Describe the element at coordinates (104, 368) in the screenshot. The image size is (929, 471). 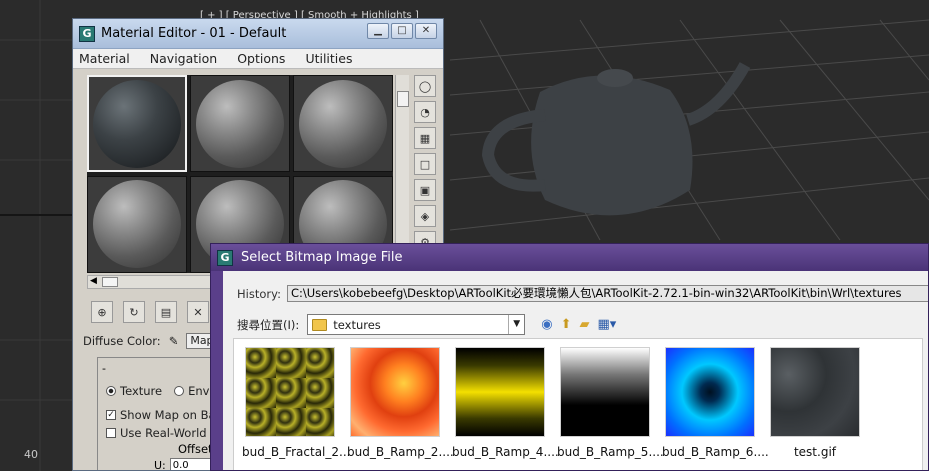
I see `rollout-collapse-button: -` at that location.